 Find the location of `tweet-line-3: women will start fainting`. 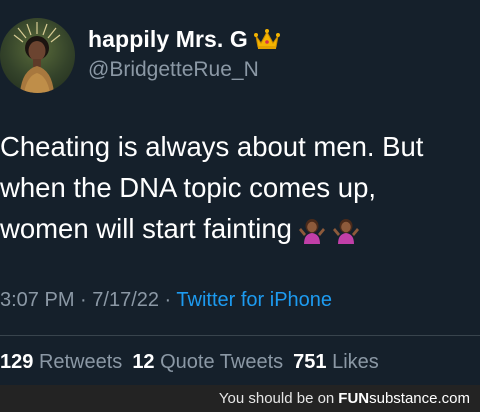

tweet-line-3: women will start fainting is located at coordinates (240, 231).